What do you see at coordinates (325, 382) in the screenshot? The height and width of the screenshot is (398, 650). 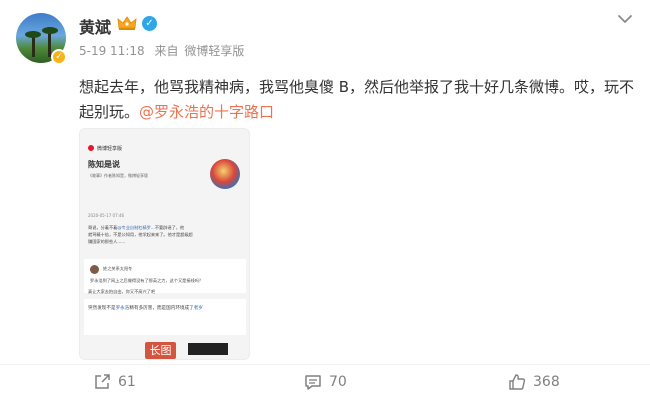 I see `comment-button: 70` at bounding box center [325, 382].